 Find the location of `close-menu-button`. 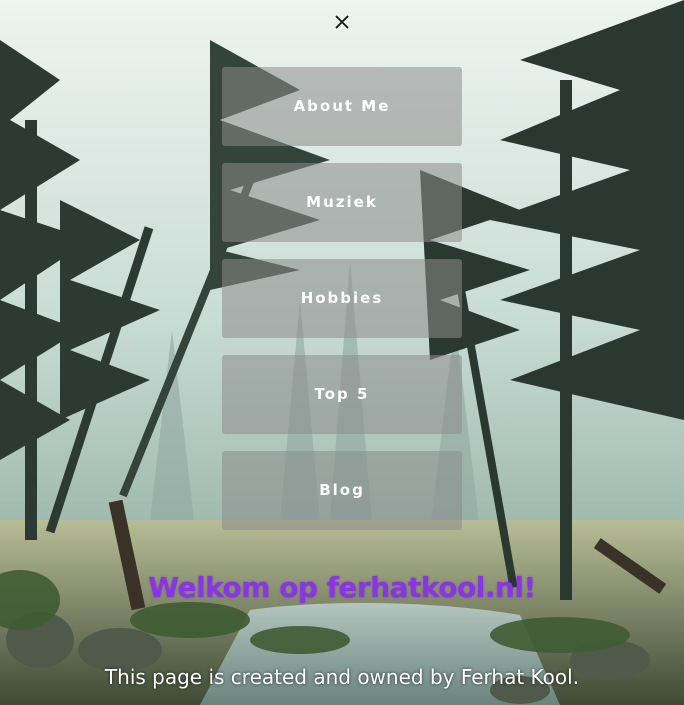

close-menu-button is located at coordinates (342, 22).